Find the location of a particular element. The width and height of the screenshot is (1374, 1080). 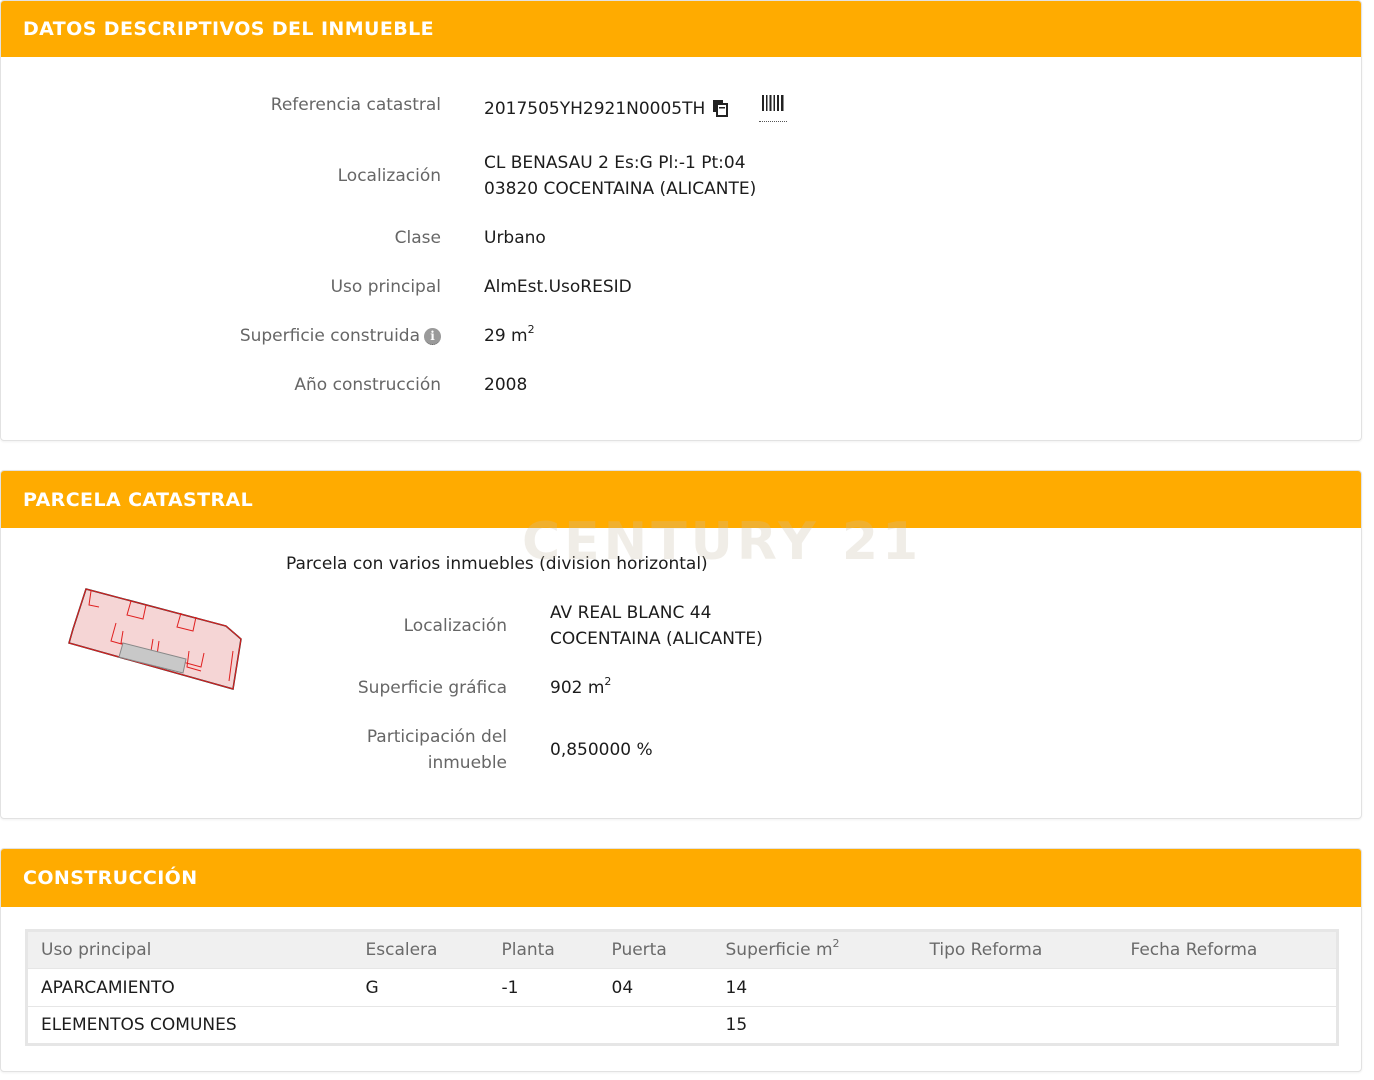

parcela-localizacion-line2: COCENTAINA (ALICANTE) is located at coordinates (656, 639).